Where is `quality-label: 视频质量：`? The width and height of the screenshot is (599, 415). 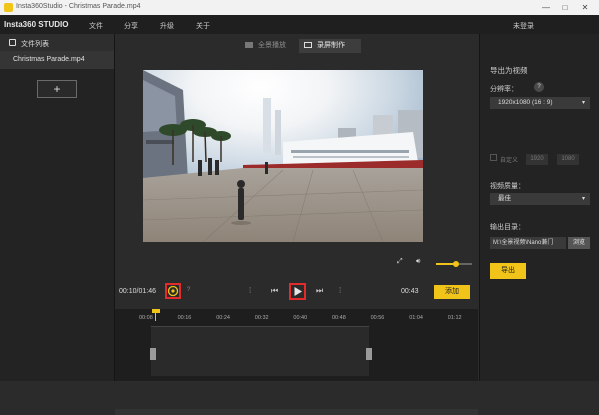
quality-label: 视频质量： is located at coordinates (507, 186).